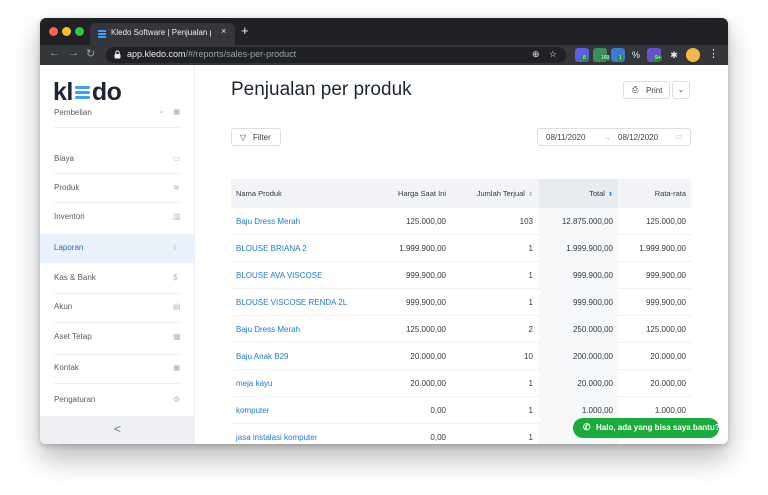 The width and height of the screenshot is (768, 495). What do you see at coordinates (438, 410) in the screenshot?
I see `current-price-cell: 0,00` at bounding box center [438, 410].